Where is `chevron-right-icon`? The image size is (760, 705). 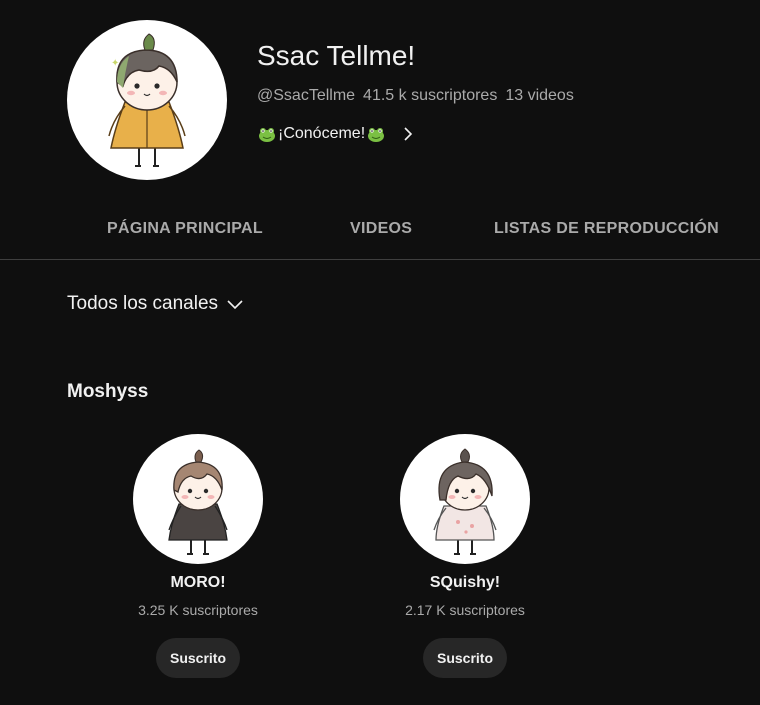 chevron-right-icon is located at coordinates (408, 134).